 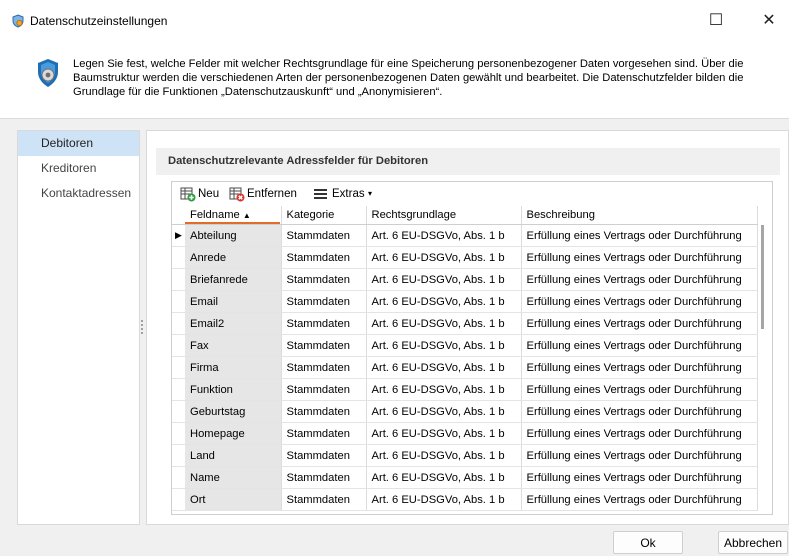 What do you see at coordinates (269, 194) in the screenshot?
I see `remove-button: Entfernen` at bounding box center [269, 194].